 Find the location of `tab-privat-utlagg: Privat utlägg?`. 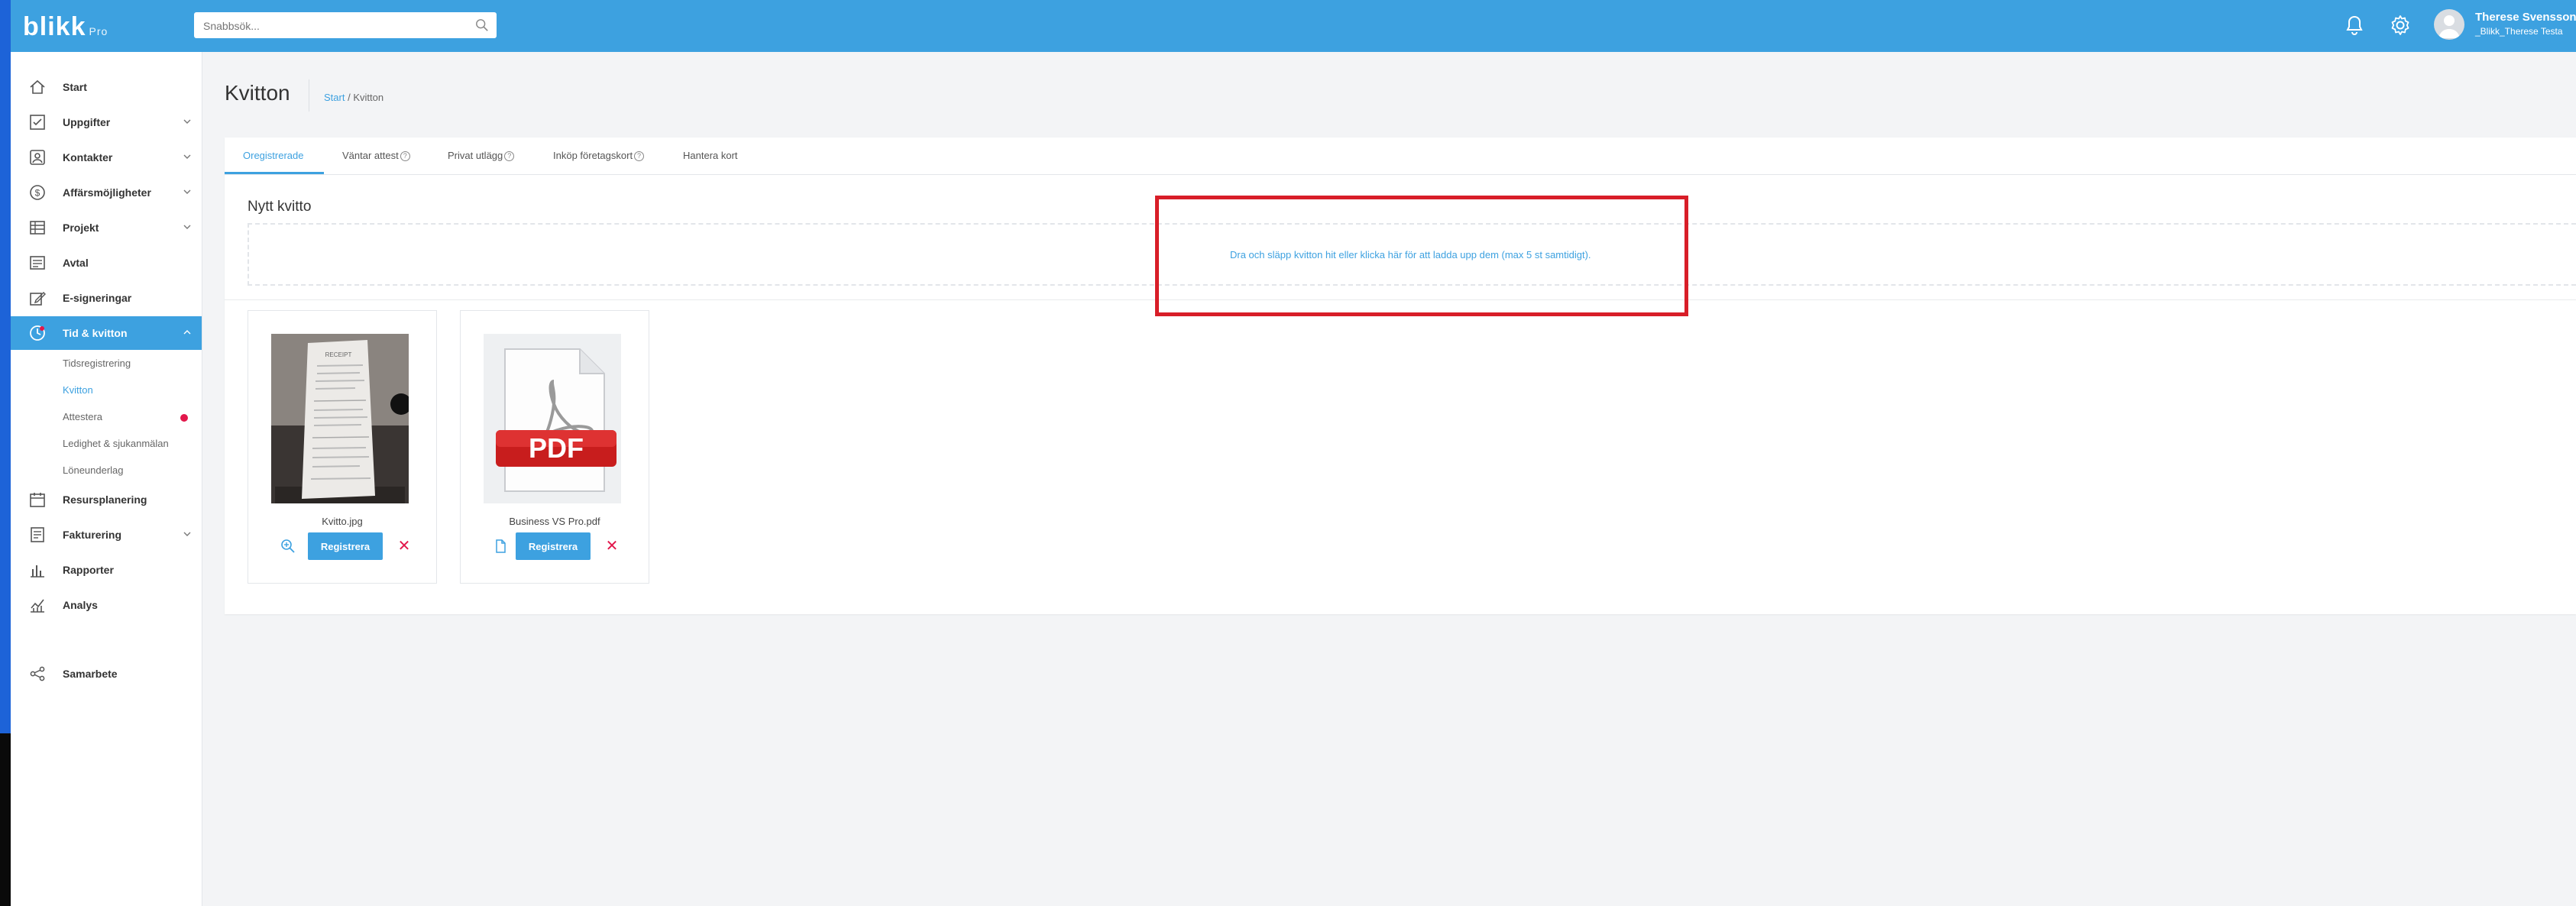

tab-privat-utlagg: Privat utlägg? is located at coordinates (481, 155).